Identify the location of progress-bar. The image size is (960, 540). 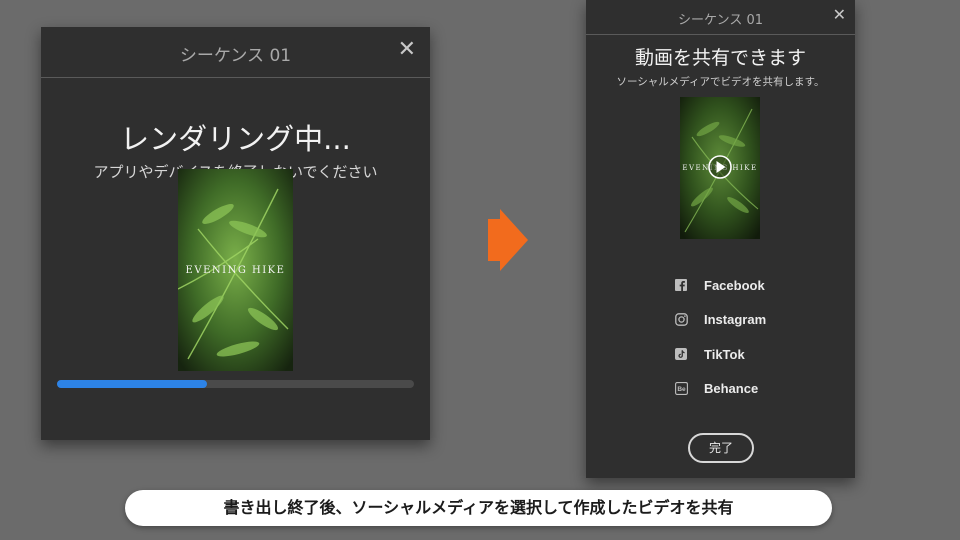
(235, 384).